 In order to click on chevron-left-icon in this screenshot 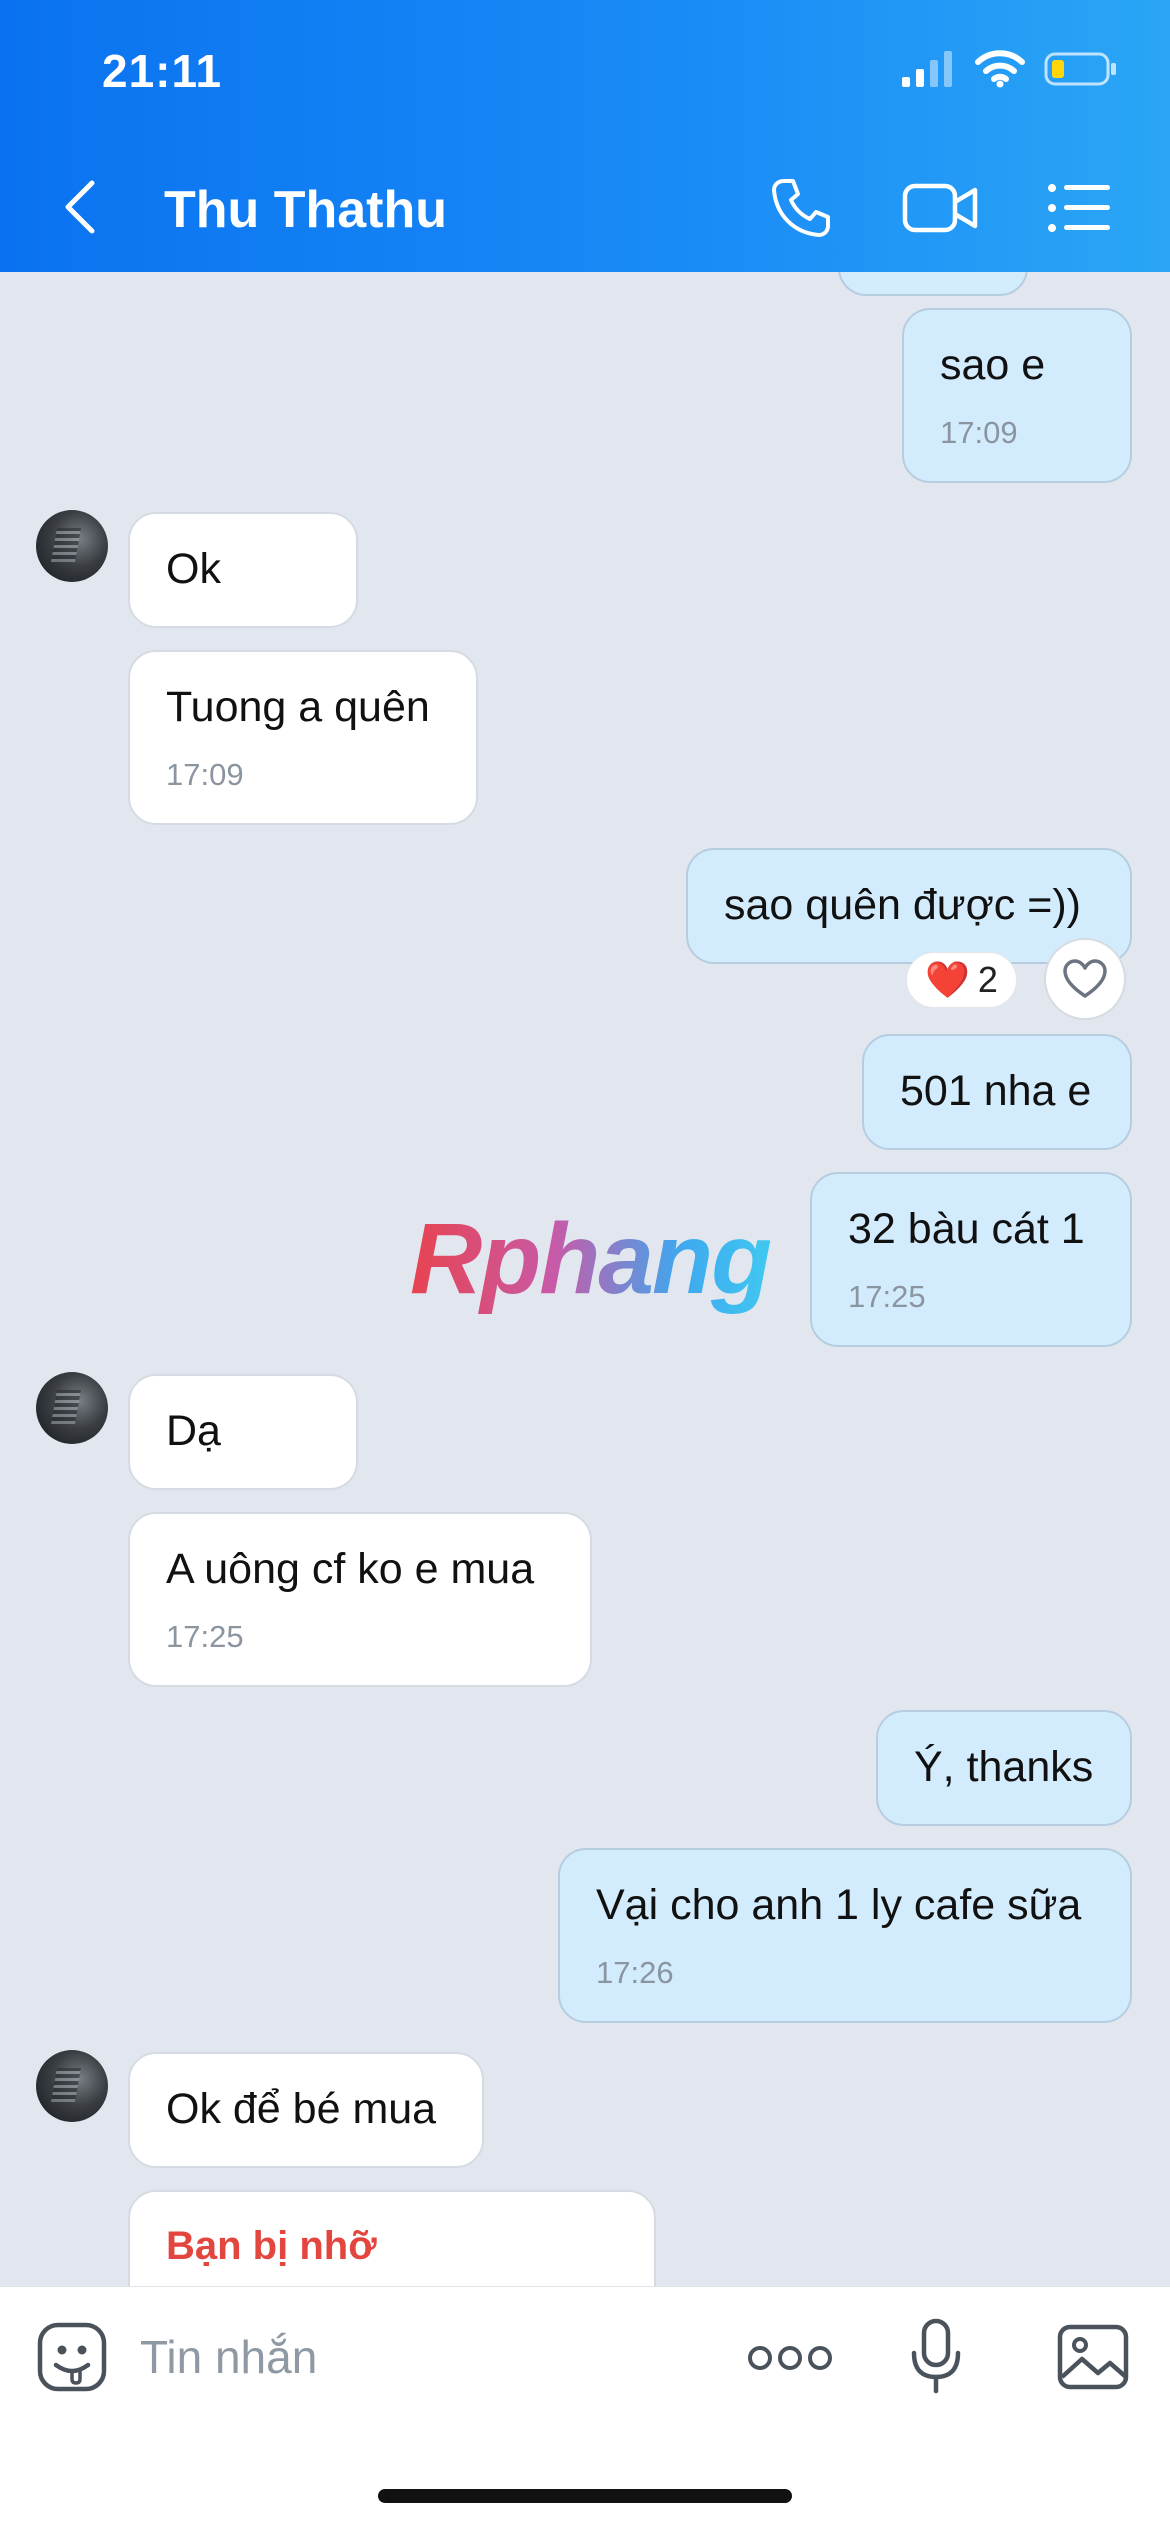, I will do `click(80, 207)`.